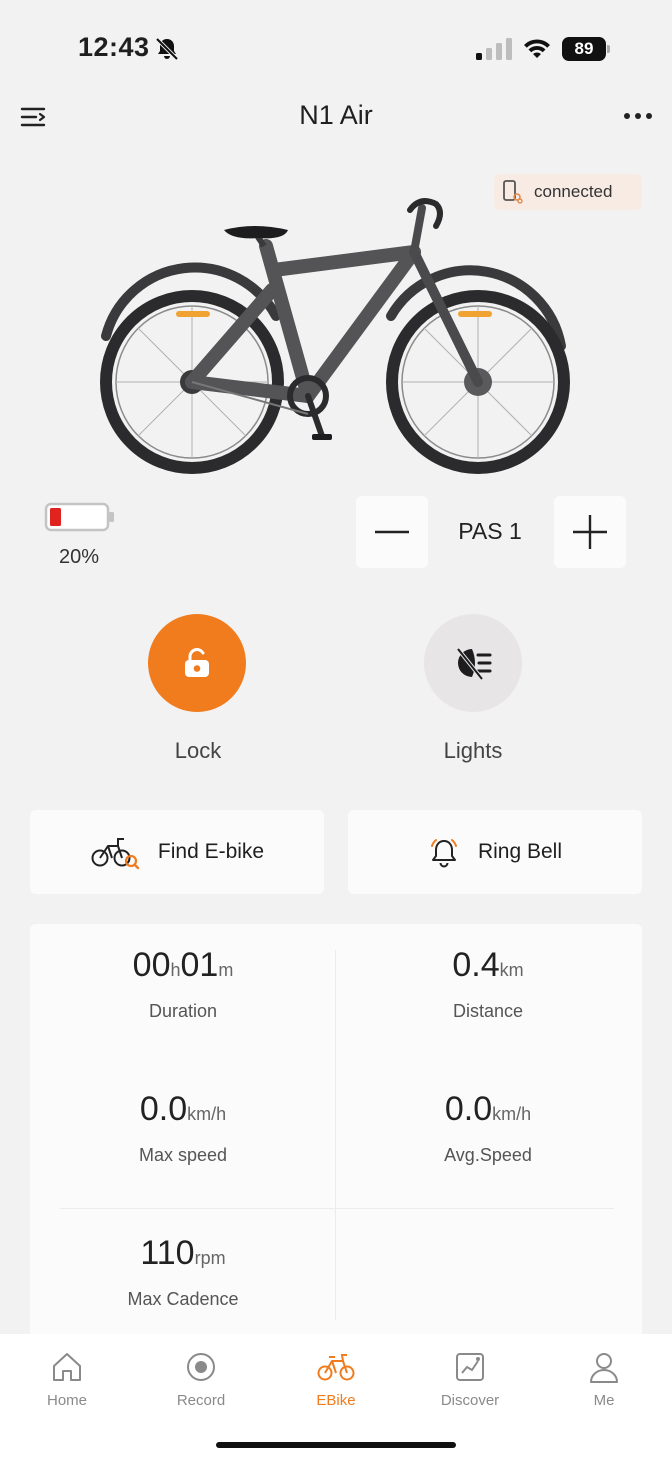 The height and width of the screenshot is (1462, 672). Describe the element at coordinates (638, 116) in the screenshot. I see `more-dots-icon` at that location.